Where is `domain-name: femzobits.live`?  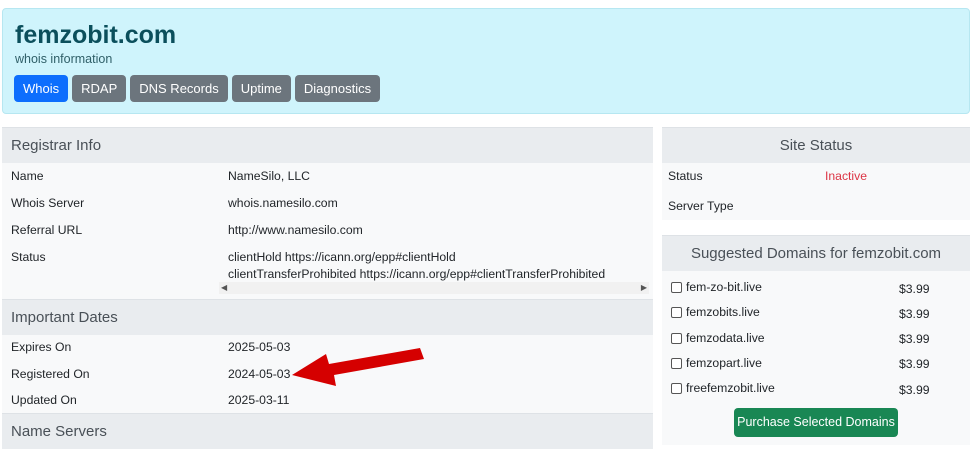
domain-name: femzobits.live is located at coordinates (723, 312).